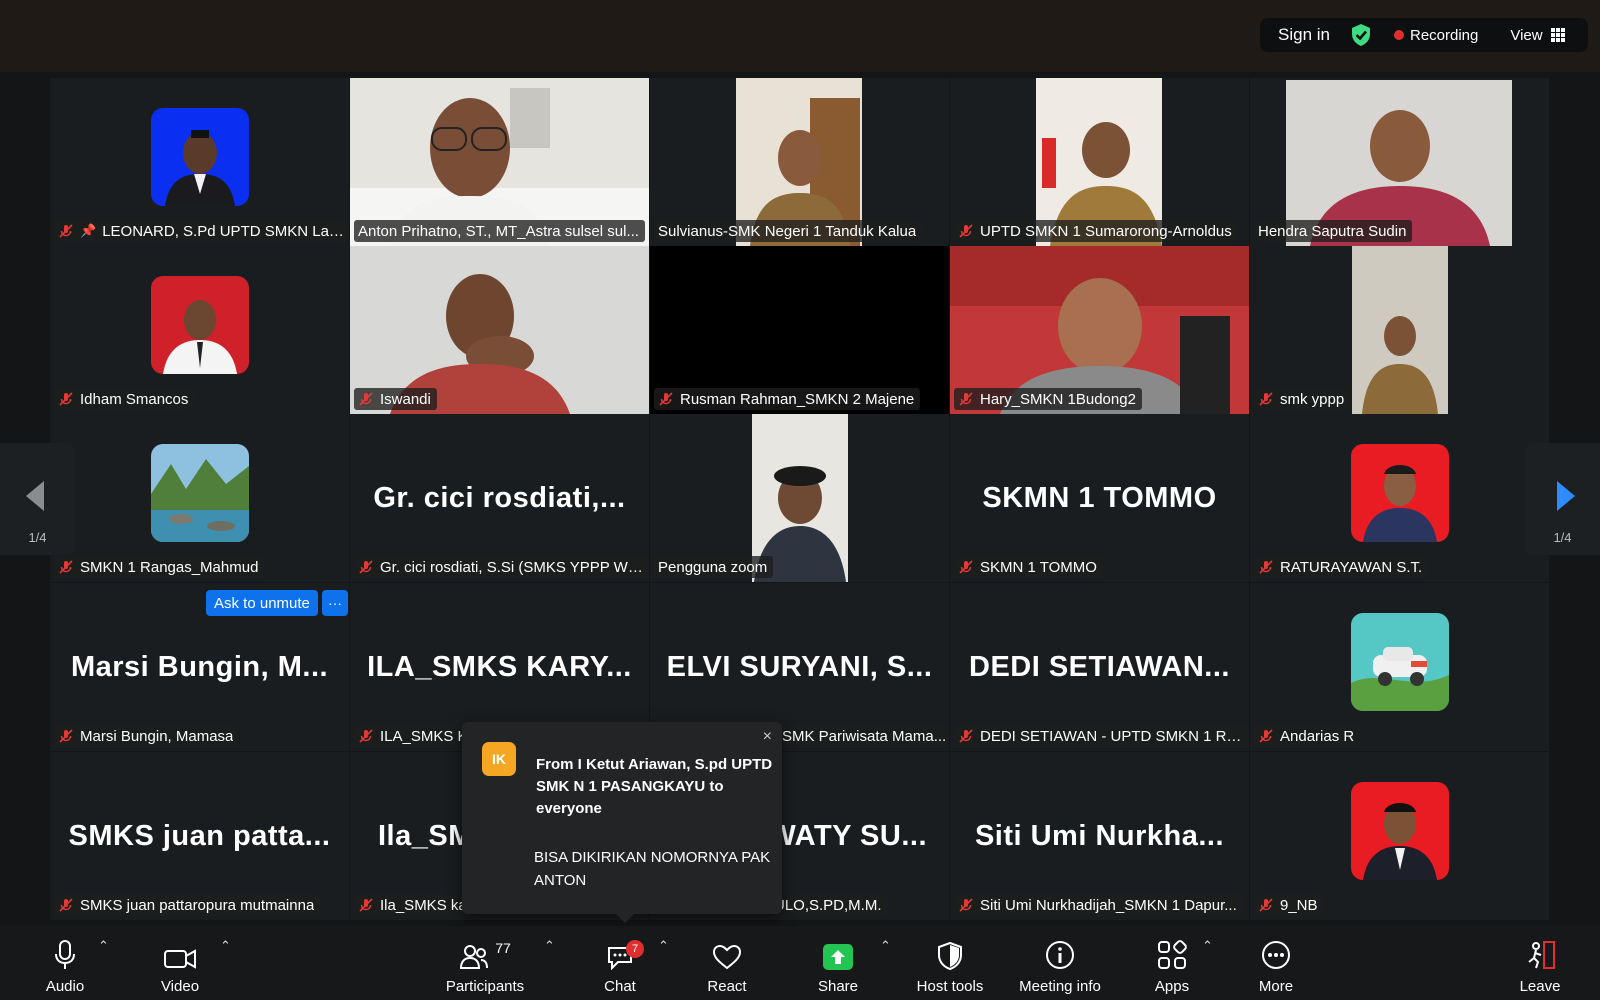 This screenshot has height=1000, width=1600. Describe the element at coordinates (800, 36) in the screenshot. I see `top-bar: Sign in Recording View` at that location.